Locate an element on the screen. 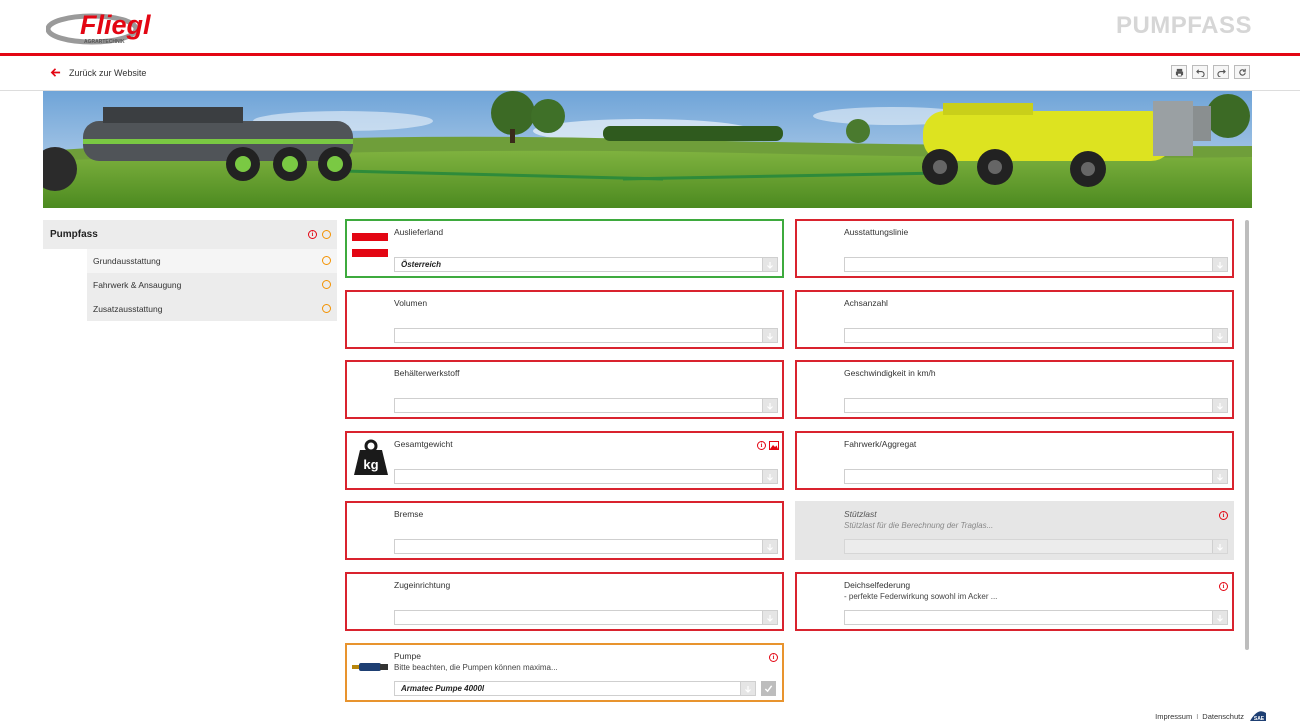 The height and width of the screenshot is (726, 1300). fliegl-logo: Fliegl AGRARTECHNIK is located at coordinates (101, 27).